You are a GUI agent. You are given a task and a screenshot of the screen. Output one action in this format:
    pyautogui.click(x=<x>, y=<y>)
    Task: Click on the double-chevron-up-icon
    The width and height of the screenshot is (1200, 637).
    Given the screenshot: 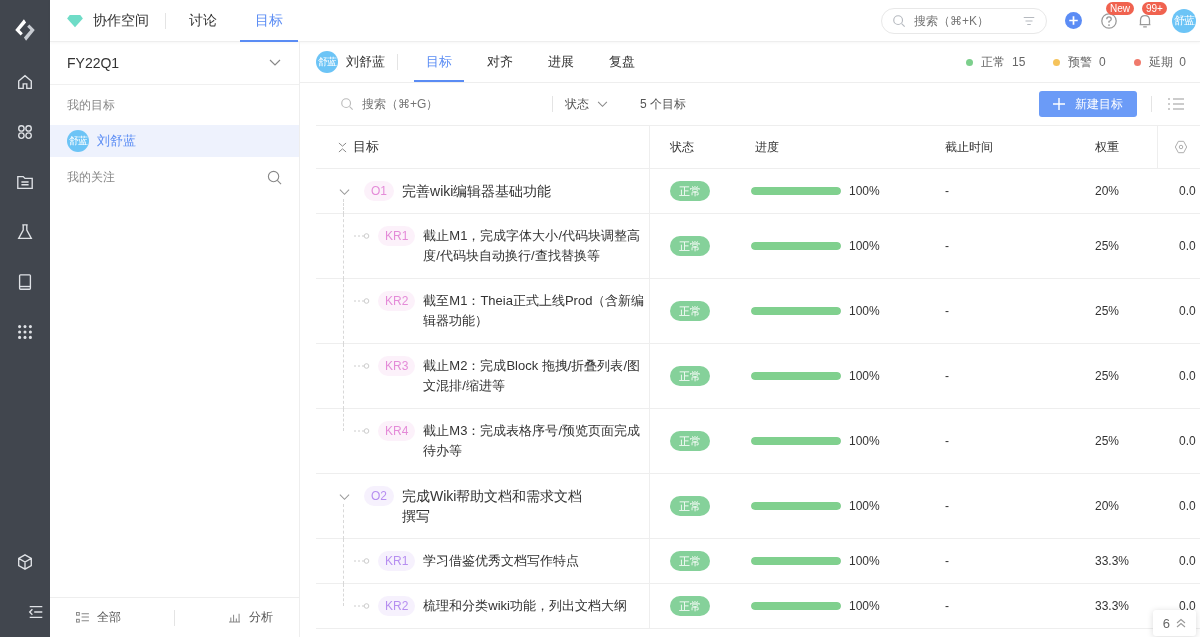 What is the action you would take?
    pyautogui.click(x=1181, y=623)
    